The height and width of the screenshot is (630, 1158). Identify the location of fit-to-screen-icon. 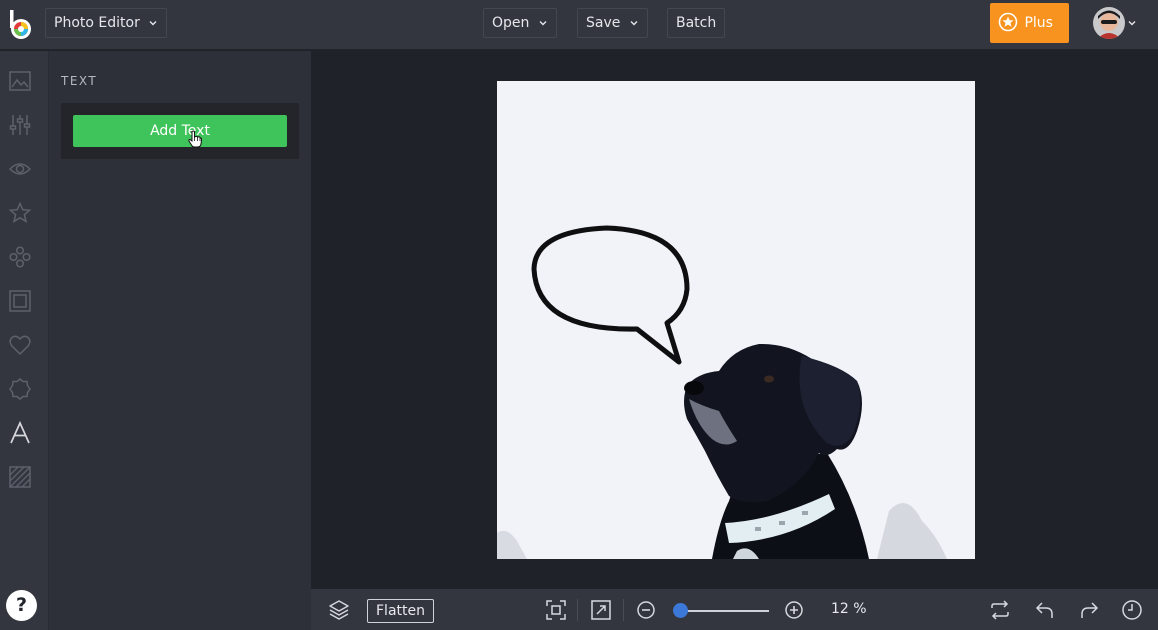
(556, 610).